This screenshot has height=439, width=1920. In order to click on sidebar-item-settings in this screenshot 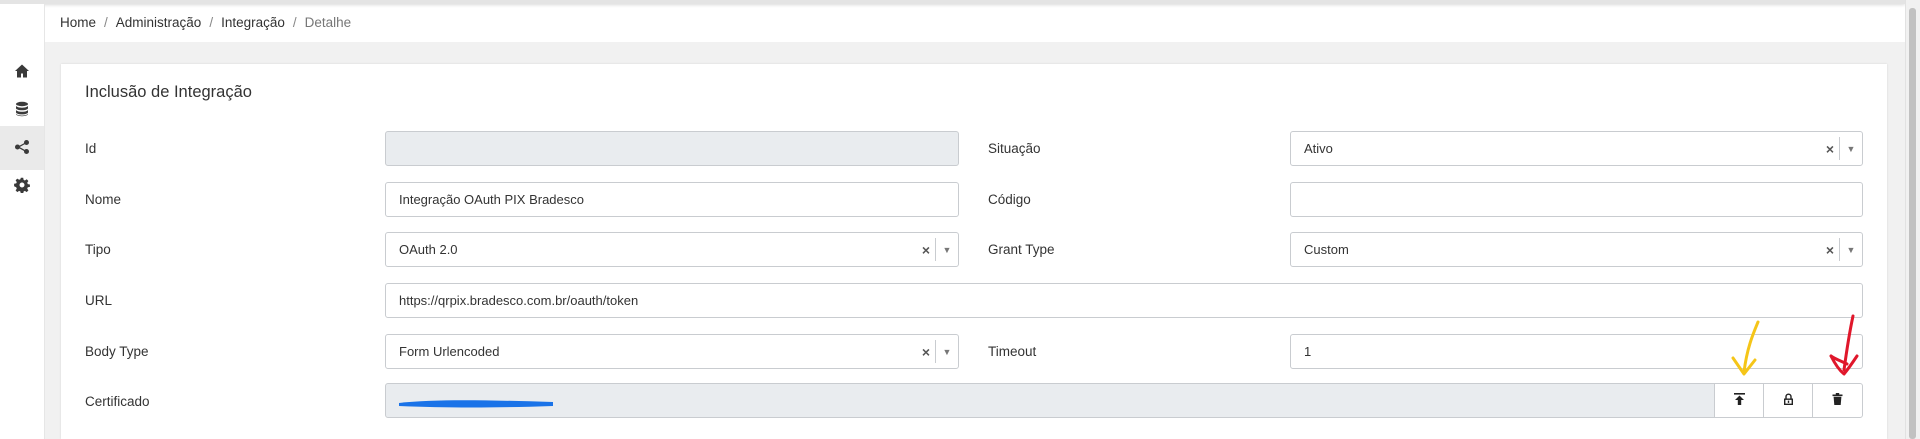, I will do `click(22, 186)`.